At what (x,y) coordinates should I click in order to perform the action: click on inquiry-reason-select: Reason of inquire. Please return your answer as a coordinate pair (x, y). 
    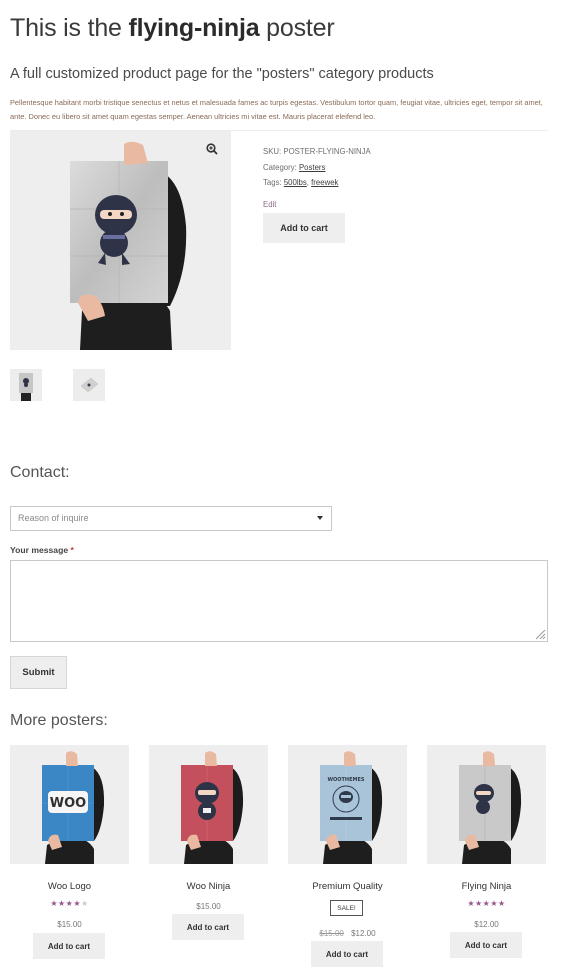
    Looking at the image, I should click on (171, 518).